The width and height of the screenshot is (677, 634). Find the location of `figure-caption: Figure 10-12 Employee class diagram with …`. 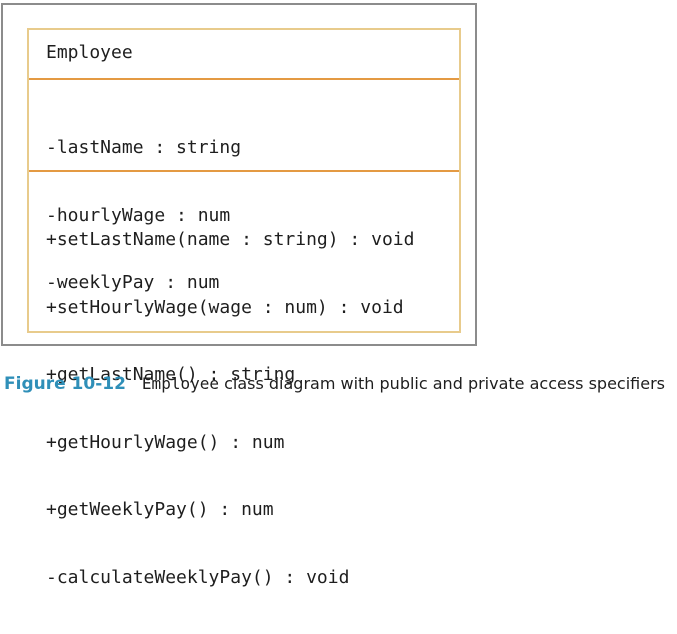

figure-caption: Figure 10-12 Employee class diagram with … is located at coordinates (334, 384).